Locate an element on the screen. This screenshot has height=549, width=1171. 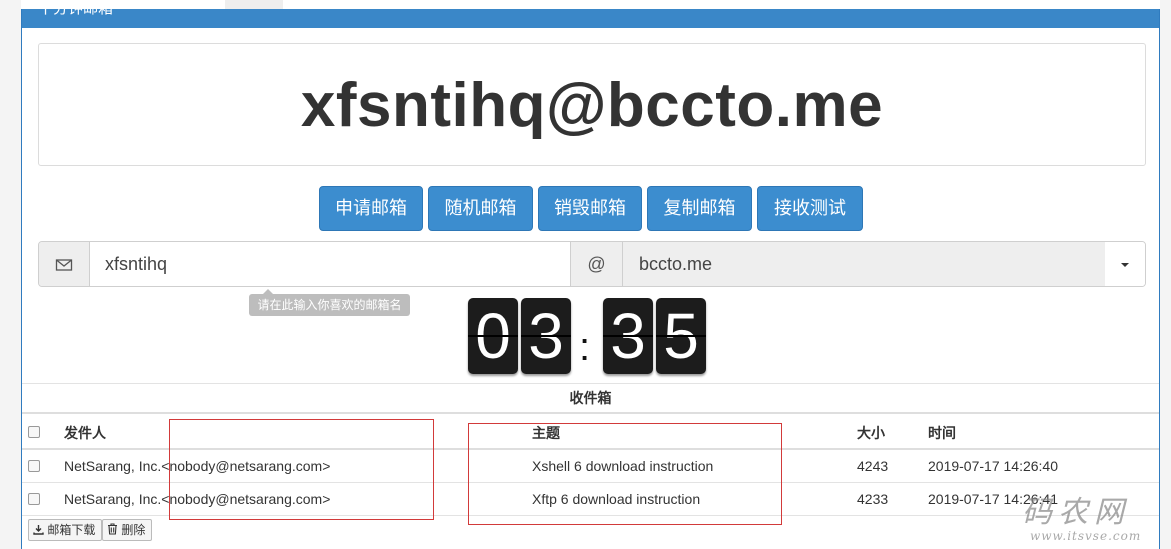
domain-dropdown-toggle is located at coordinates (1125, 264).